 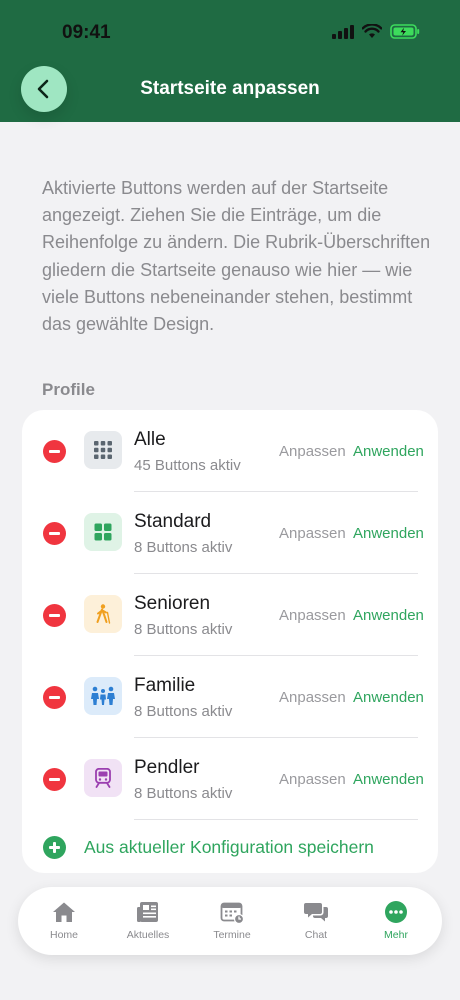 What do you see at coordinates (230, 61) in the screenshot?
I see `header-bar: 09:41 Startseite anpassen` at bounding box center [230, 61].